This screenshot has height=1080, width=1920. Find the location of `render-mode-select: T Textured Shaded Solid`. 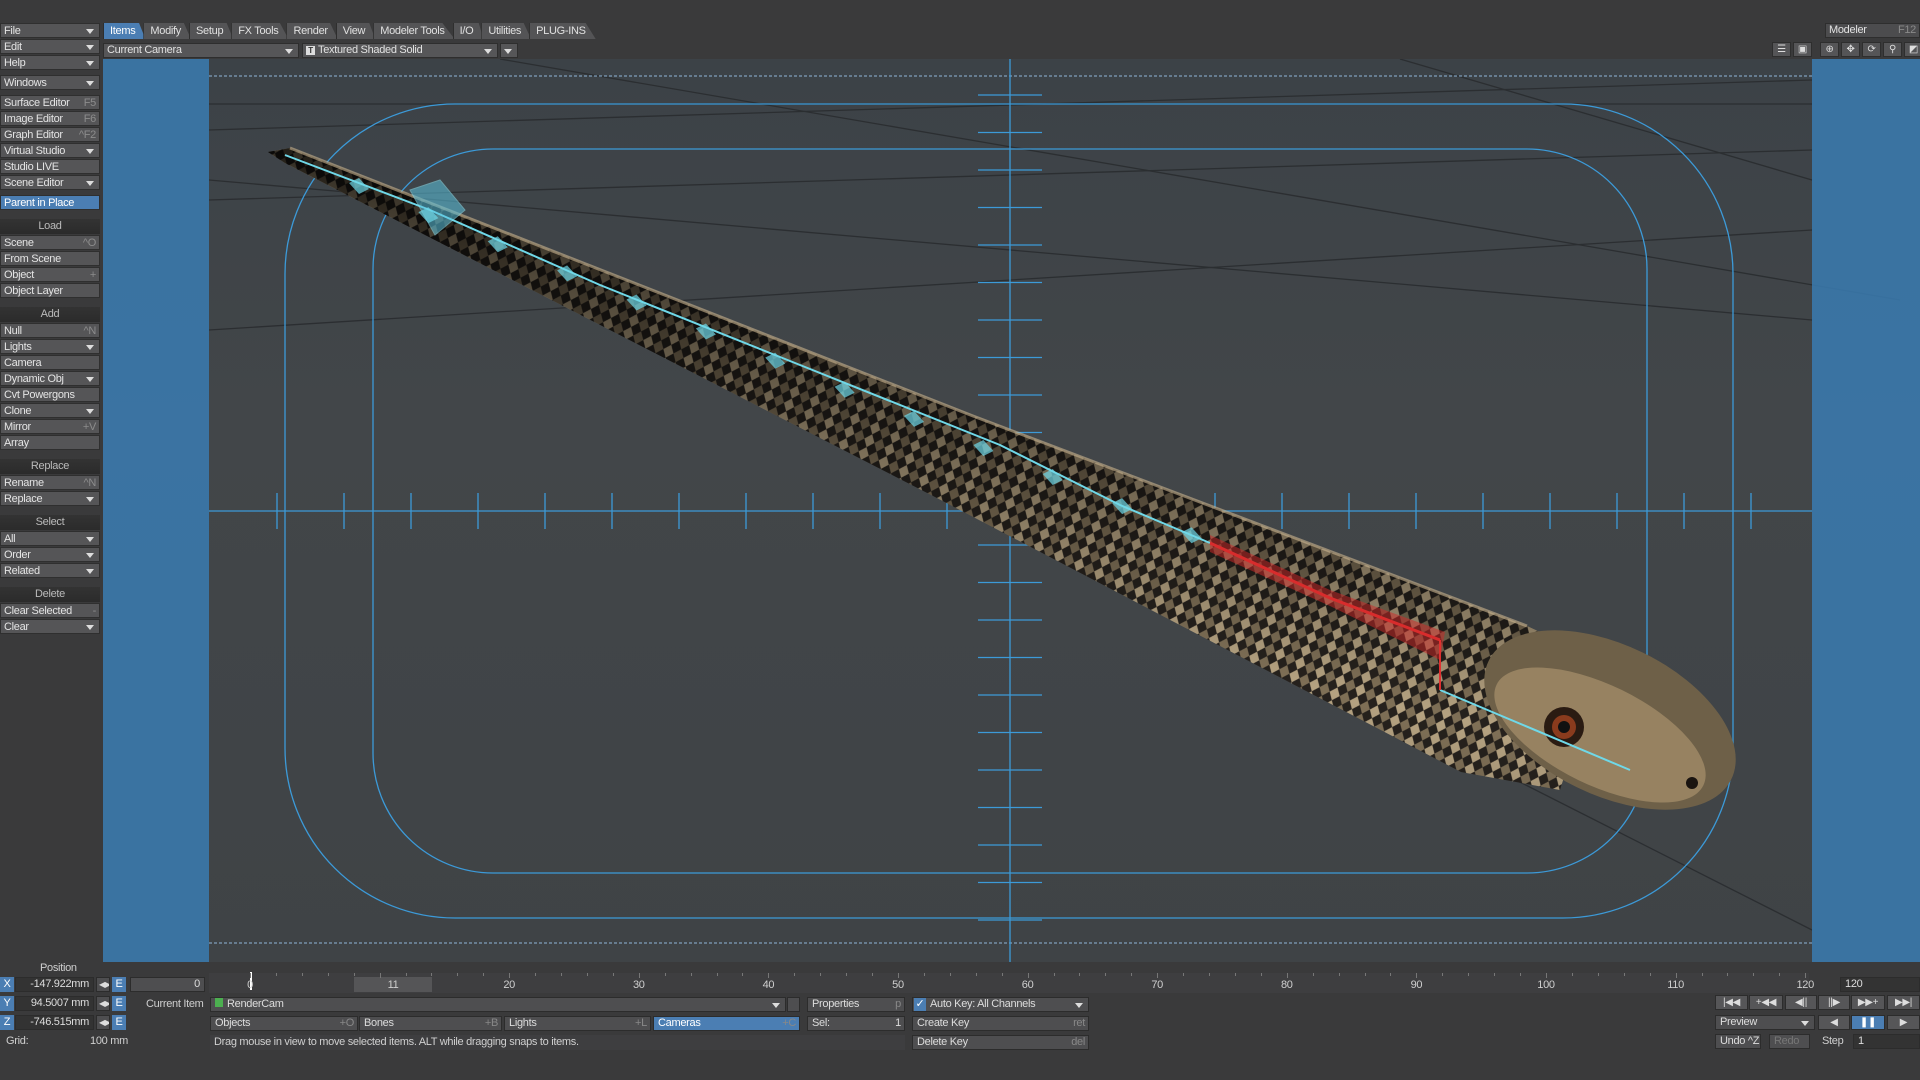

render-mode-select: T Textured Shaded Solid is located at coordinates (400, 50).